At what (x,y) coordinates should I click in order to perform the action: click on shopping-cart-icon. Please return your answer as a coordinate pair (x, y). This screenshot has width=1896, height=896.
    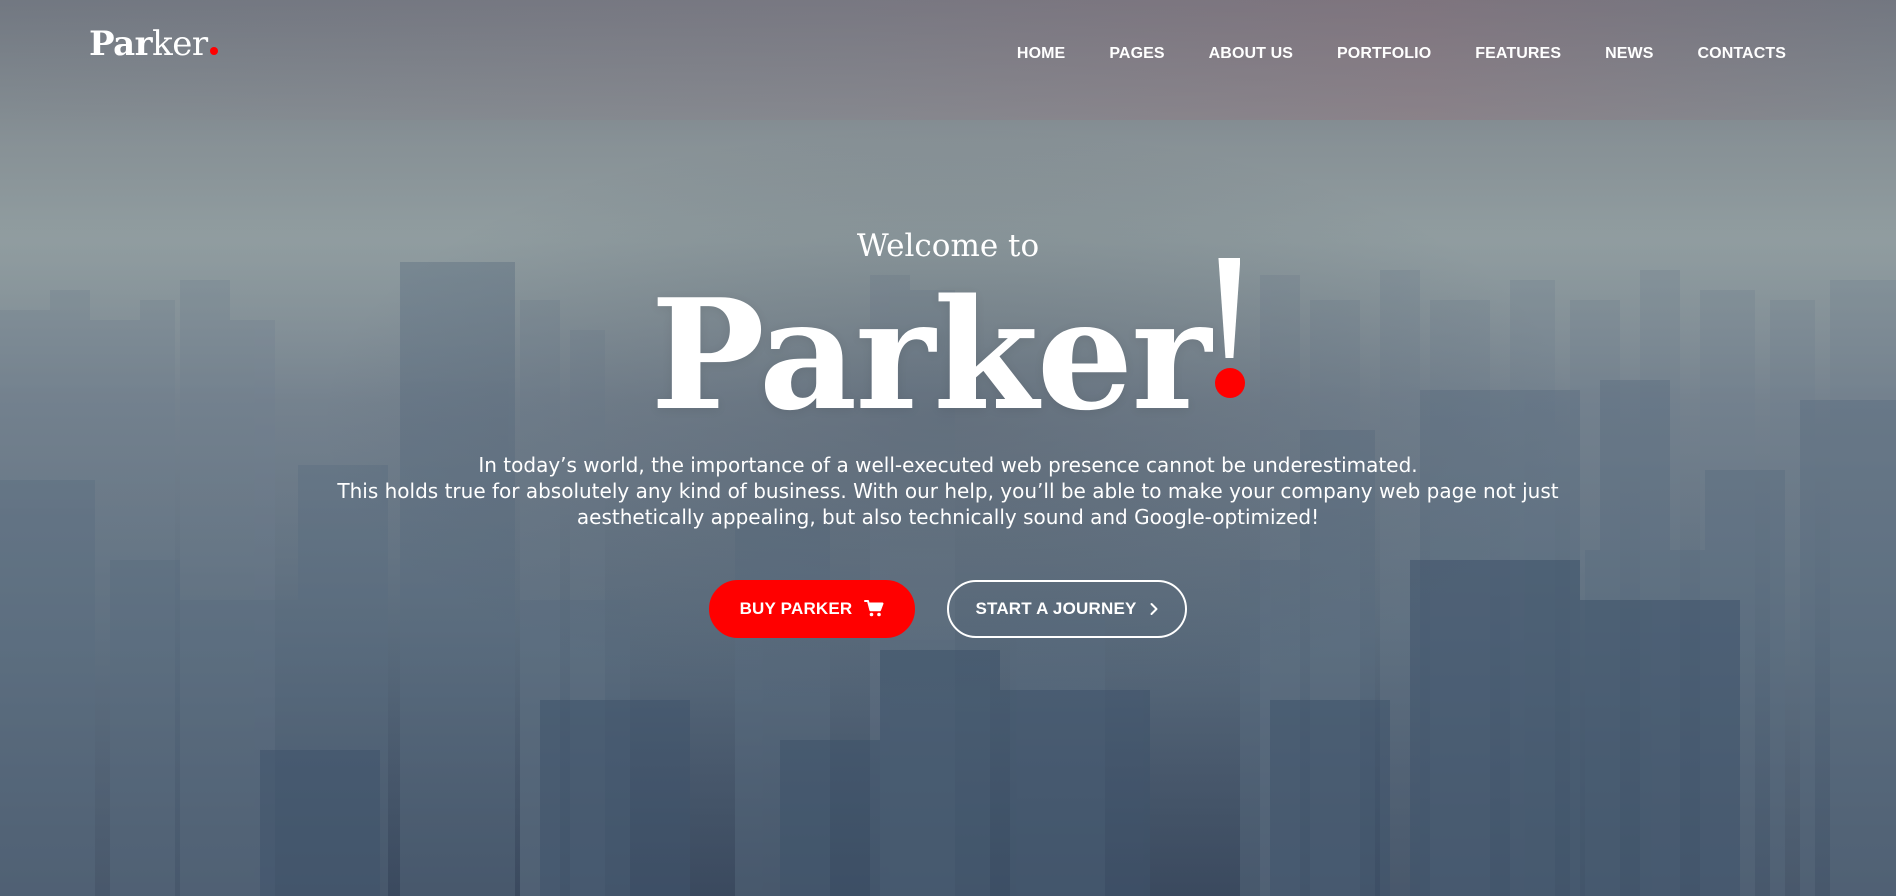
    Looking at the image, I should click on (874, 609).